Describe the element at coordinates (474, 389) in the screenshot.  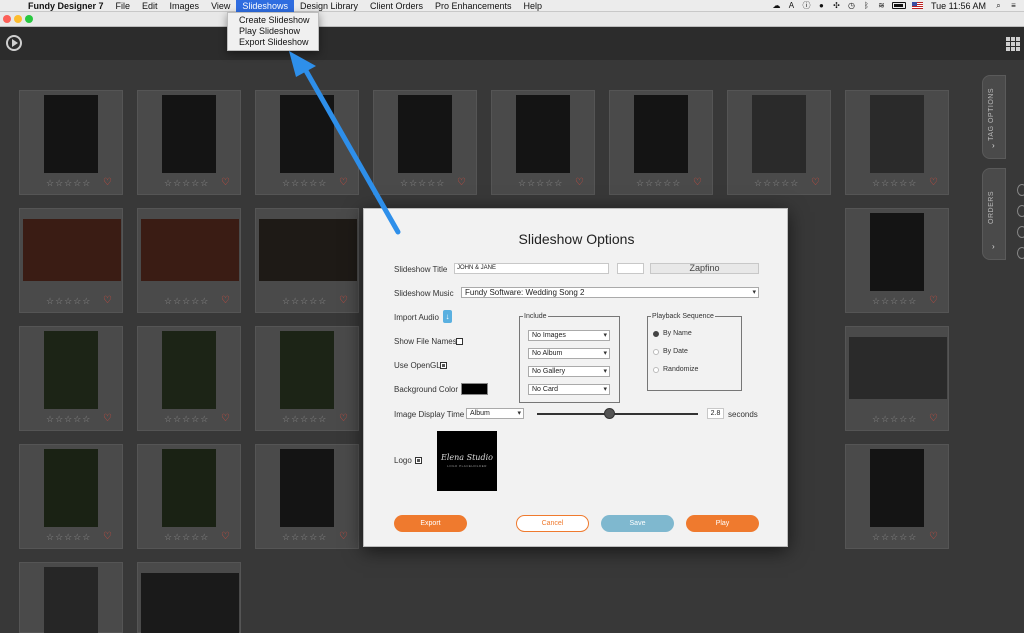
I see `background-color-swatch` at that location.